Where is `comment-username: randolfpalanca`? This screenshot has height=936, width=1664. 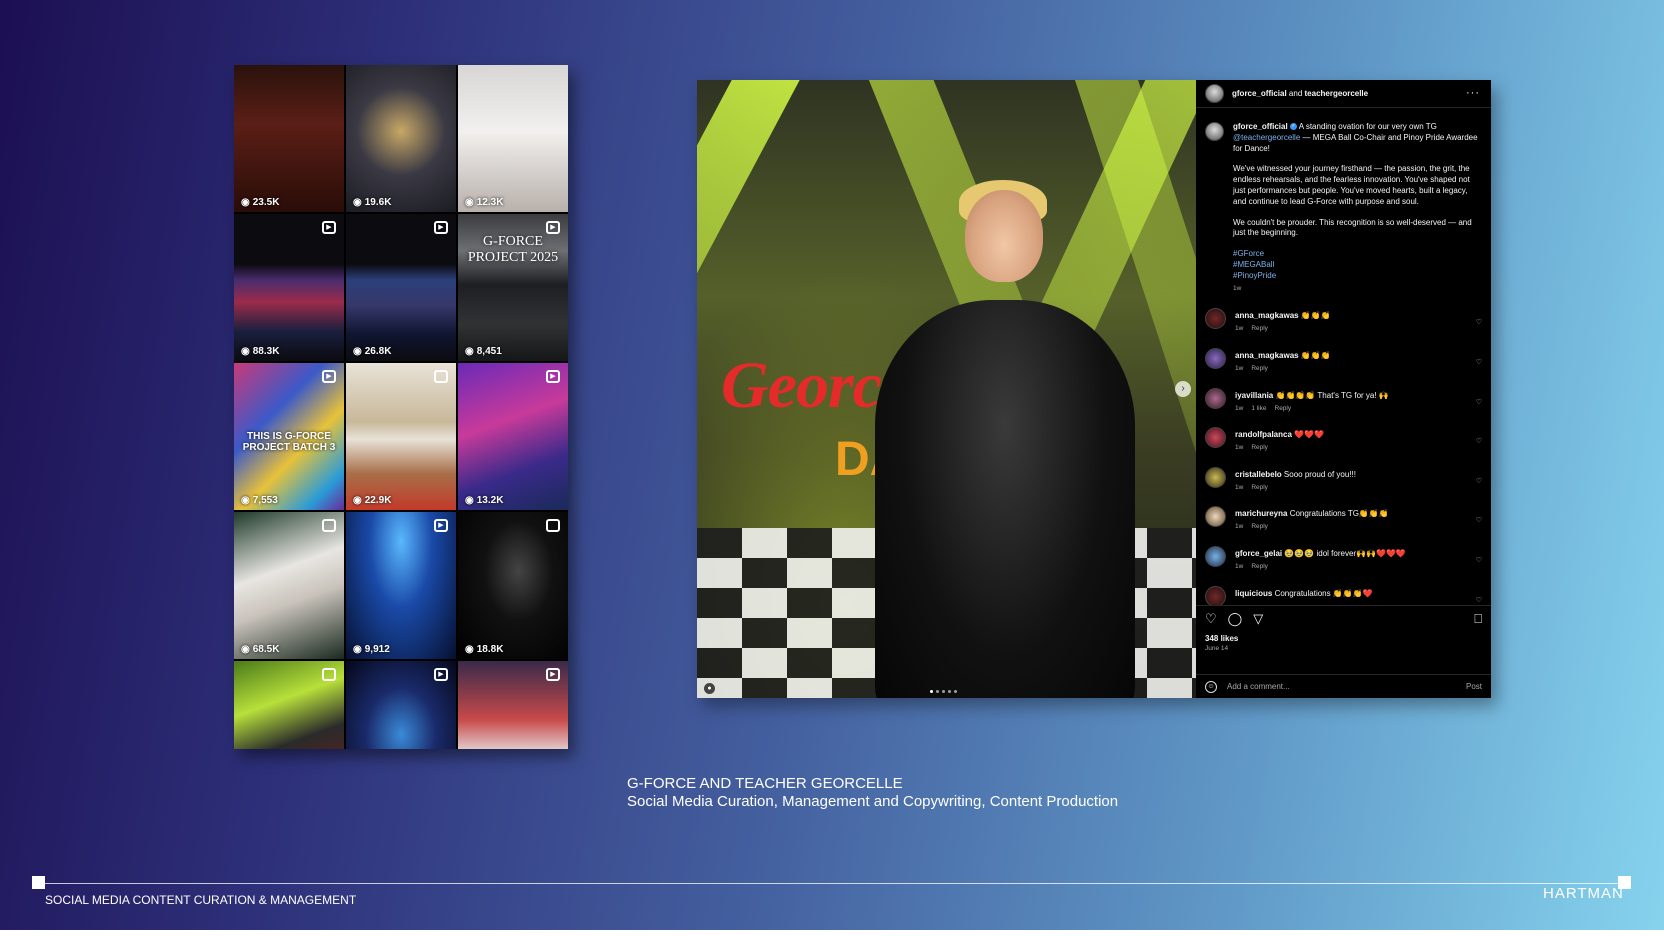
comment-username: randolfpalanca is located at coordinates (1263, 434).